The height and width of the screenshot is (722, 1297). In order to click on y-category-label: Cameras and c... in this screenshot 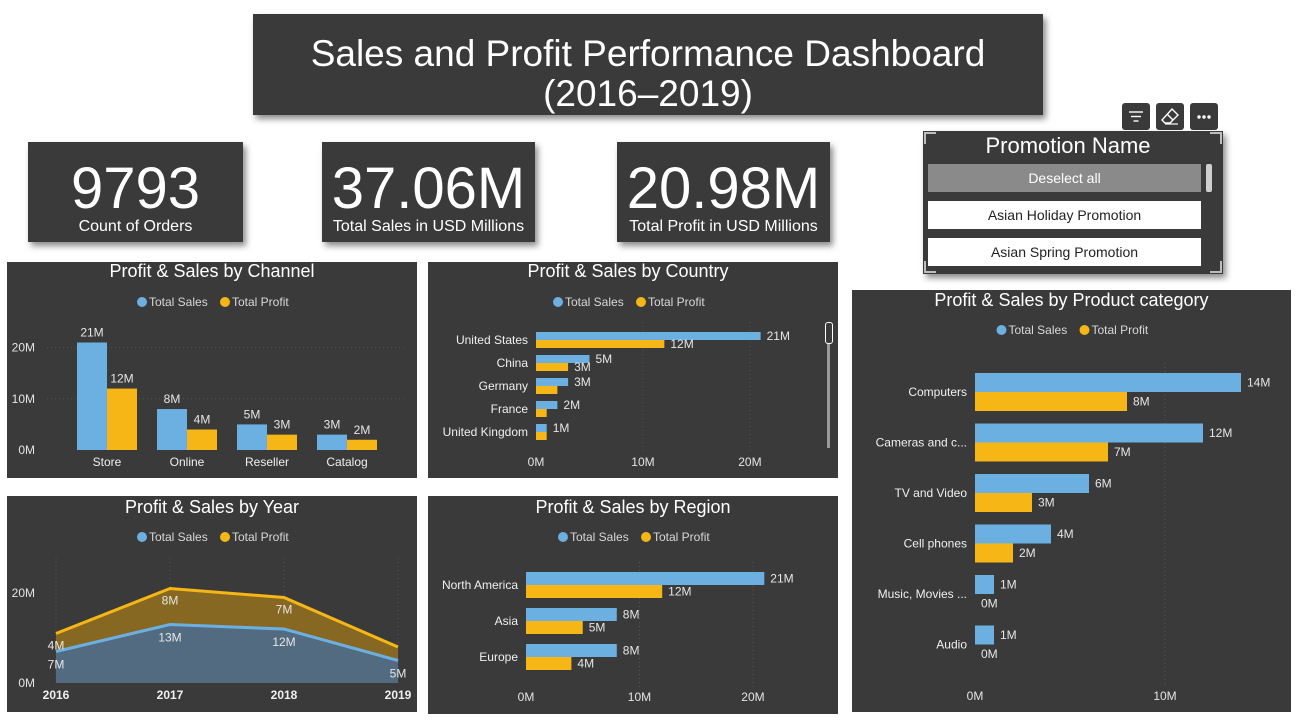, I will do `click(921, 443)`.